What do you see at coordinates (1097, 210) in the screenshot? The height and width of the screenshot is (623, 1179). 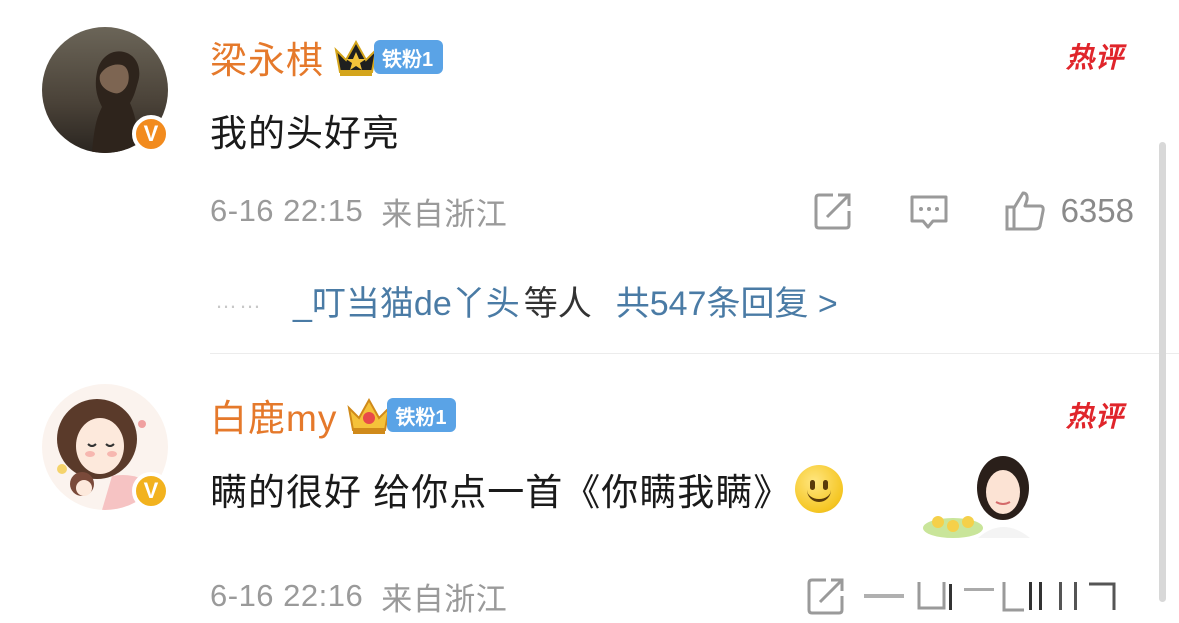 I see `like-count: 6358` at bounding box center [1097, 210].